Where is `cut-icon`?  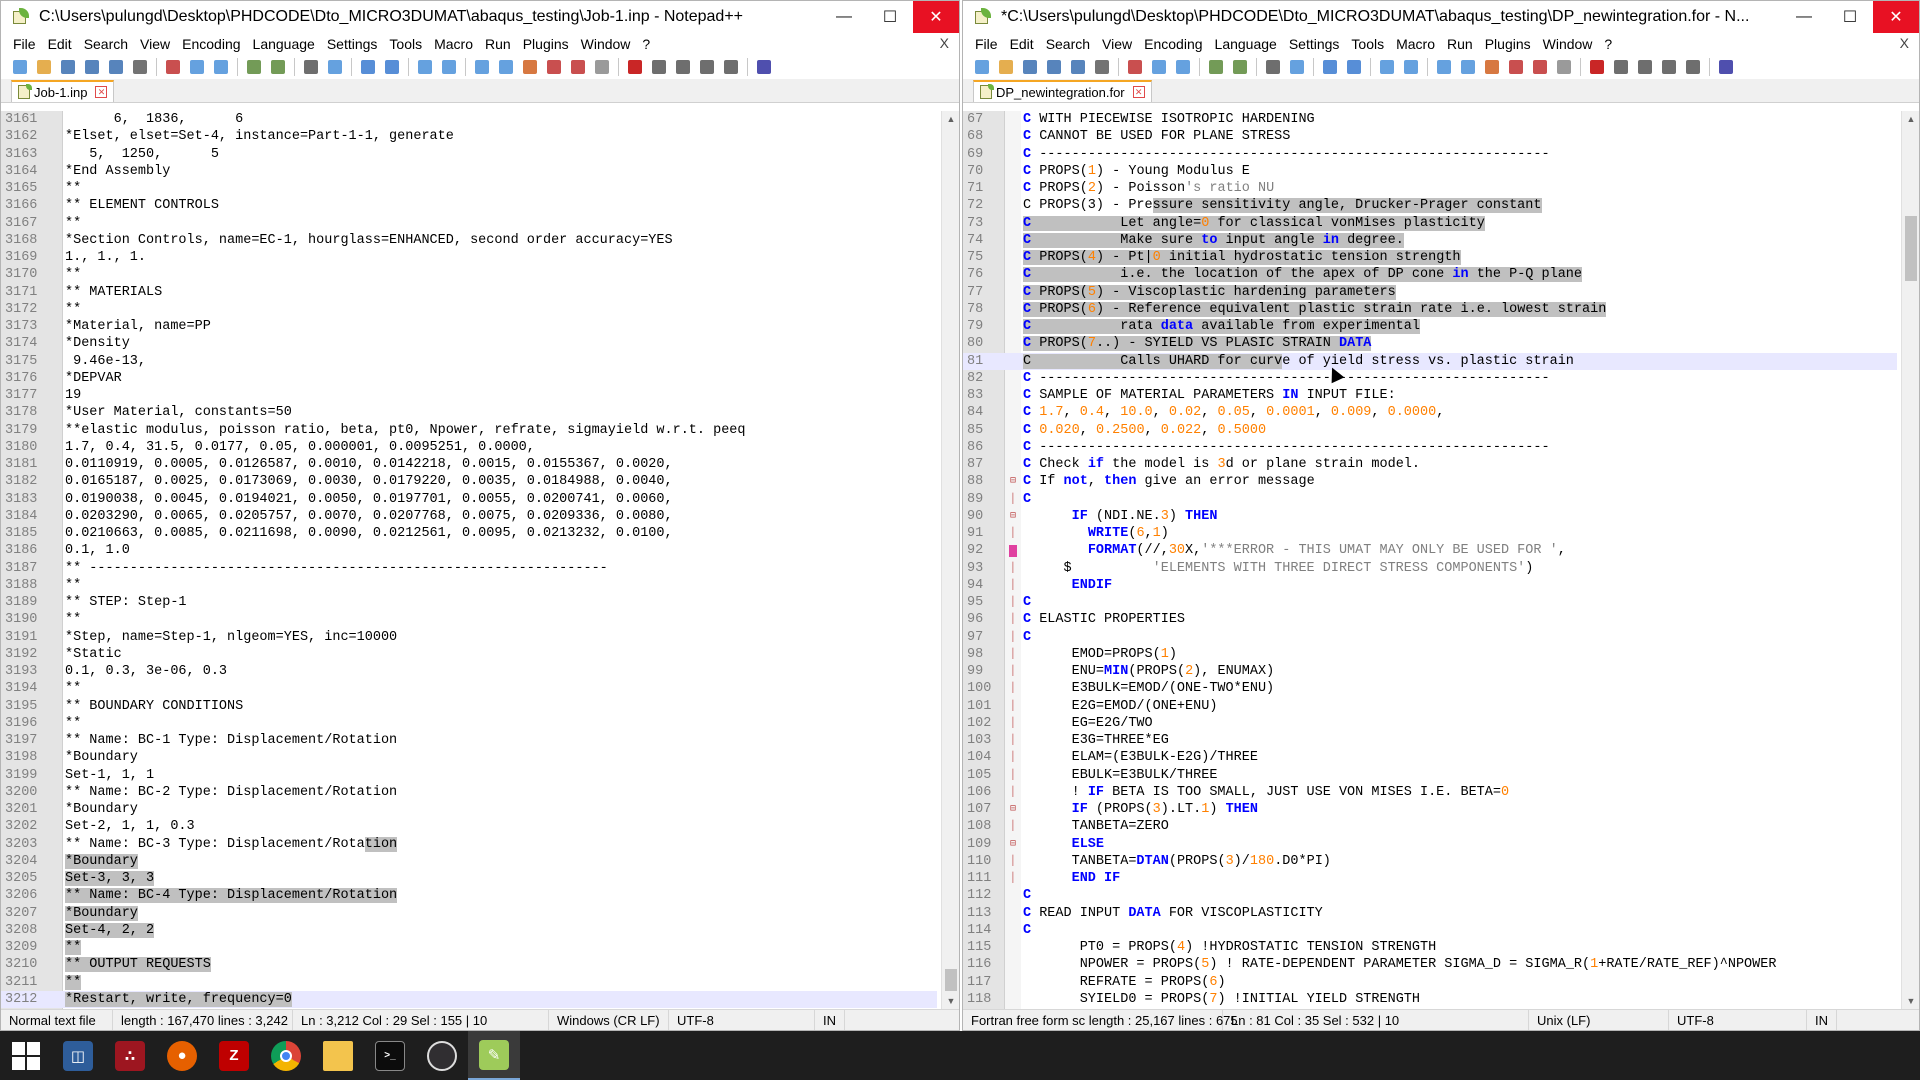
cut-icon is located at coordinates (173, 67).